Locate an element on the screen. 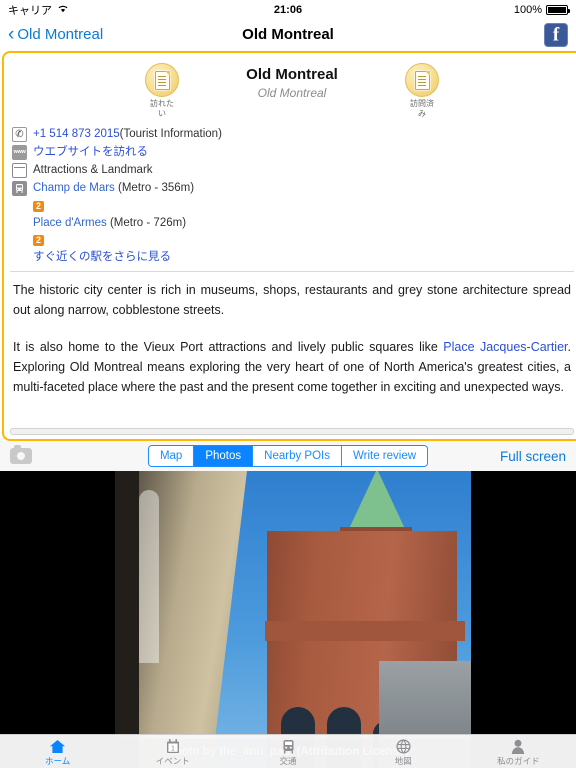  phone-note: (Tourist Information) is located at coordinates (170, 134).